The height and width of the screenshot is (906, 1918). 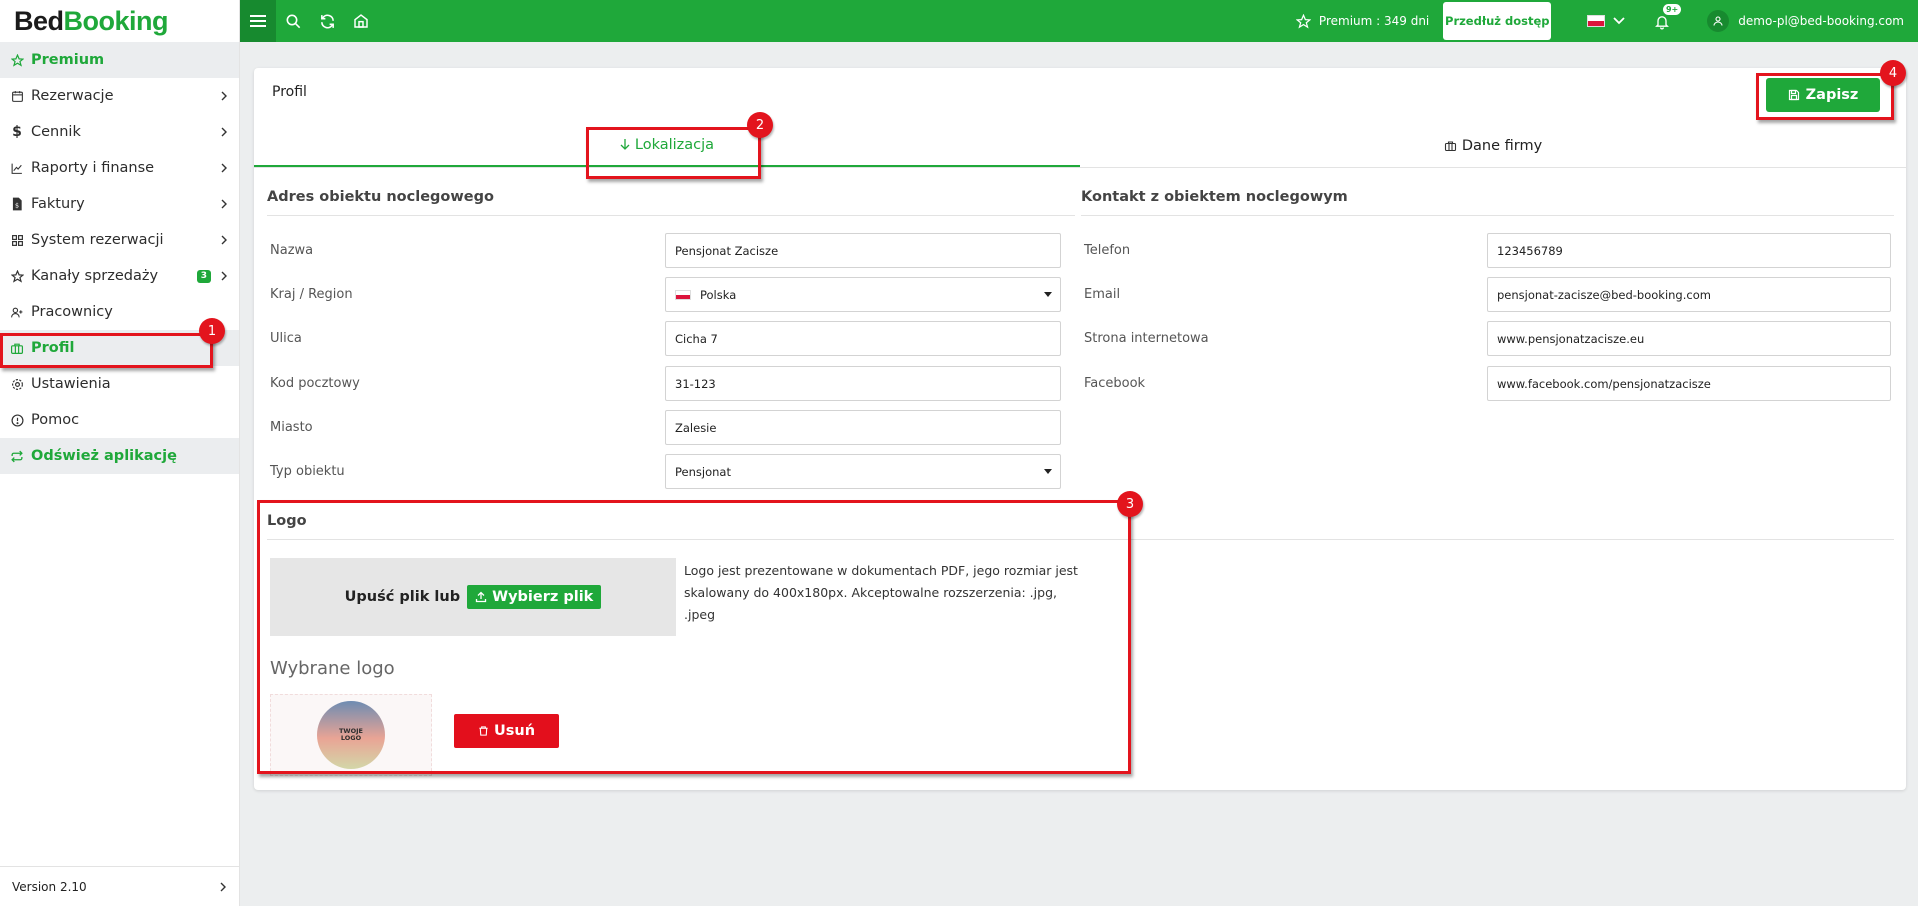 I want to click on email-input: pensjonat-zacisze@bed-booking.com, so click(x=1689, y=294).